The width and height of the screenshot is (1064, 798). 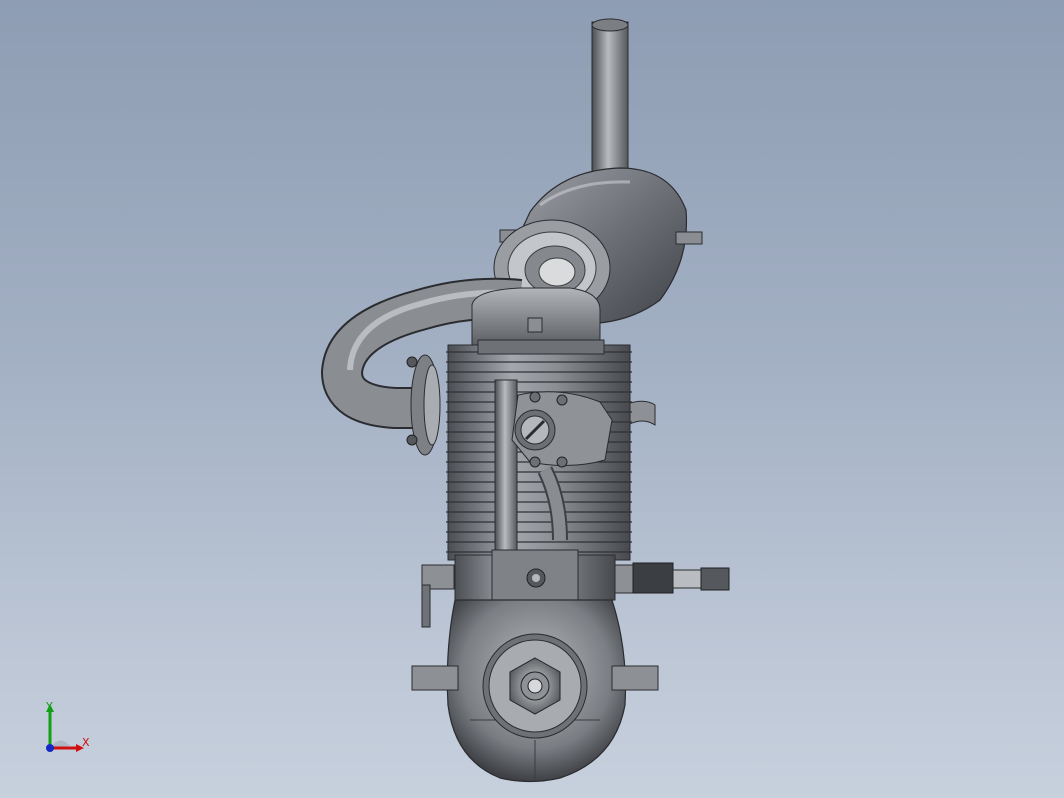 What do you see at coordinates (506, 475) in the screenshot?
I see `pushrod-tube` at bounding box center [506, 475].